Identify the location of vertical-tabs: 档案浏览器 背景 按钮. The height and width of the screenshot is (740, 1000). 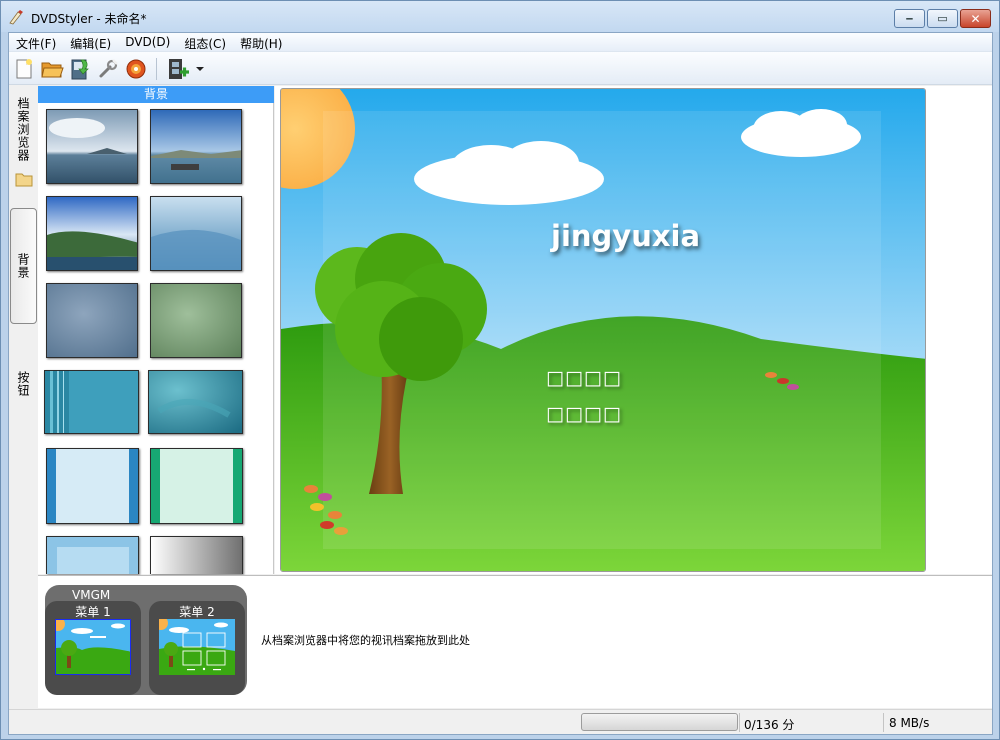
(23, 330).